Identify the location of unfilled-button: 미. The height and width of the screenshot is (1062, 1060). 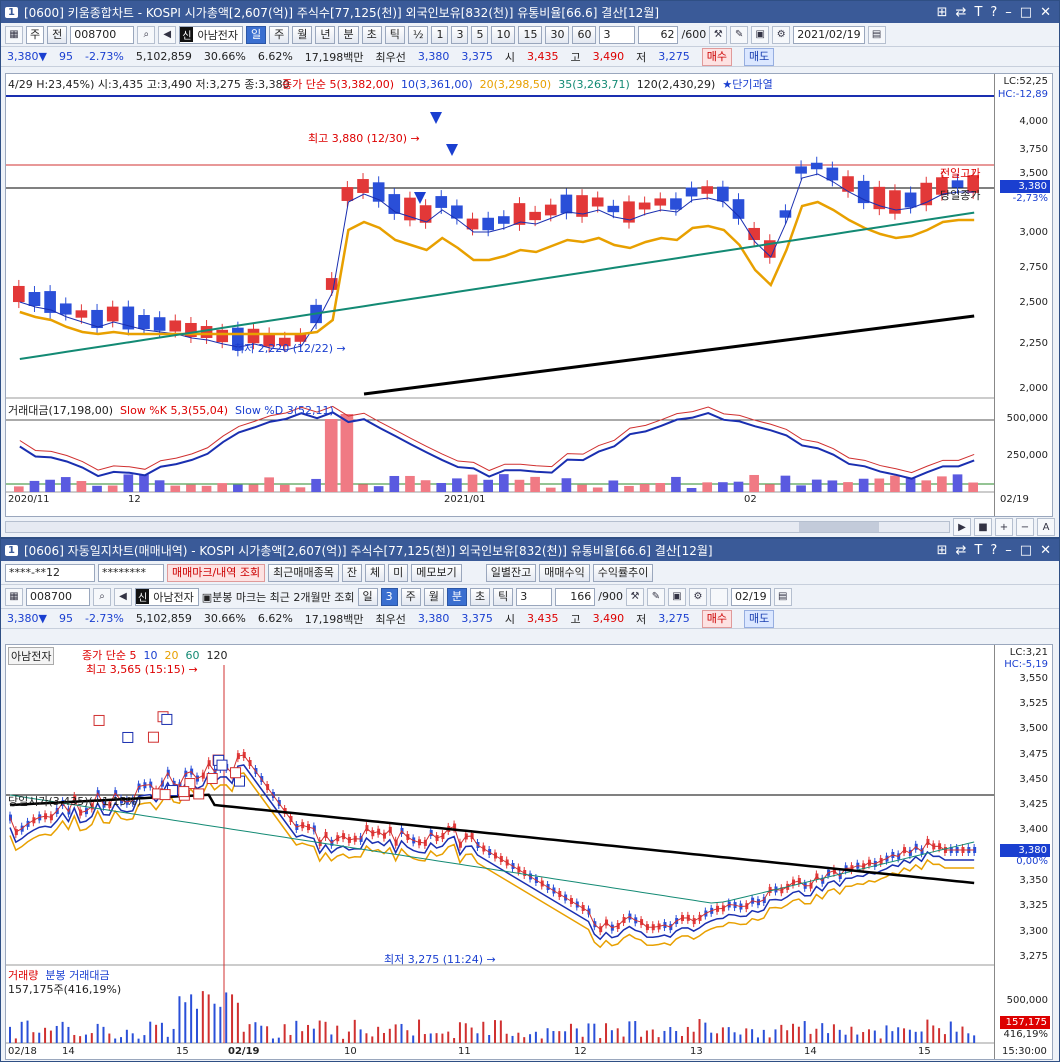
(398, 572).